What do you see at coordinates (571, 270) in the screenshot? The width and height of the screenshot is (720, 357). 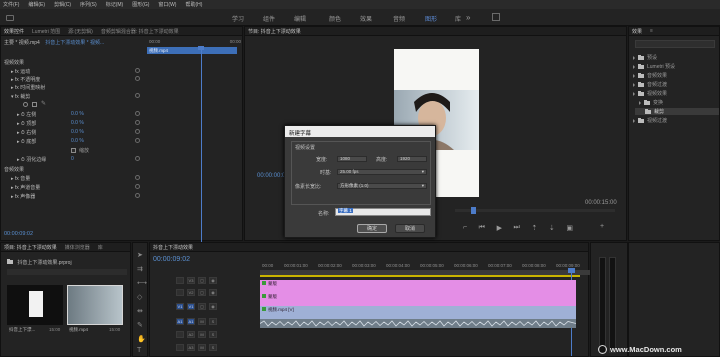 I see `timeline-playhead-handle` at bounding box center [571, 270].